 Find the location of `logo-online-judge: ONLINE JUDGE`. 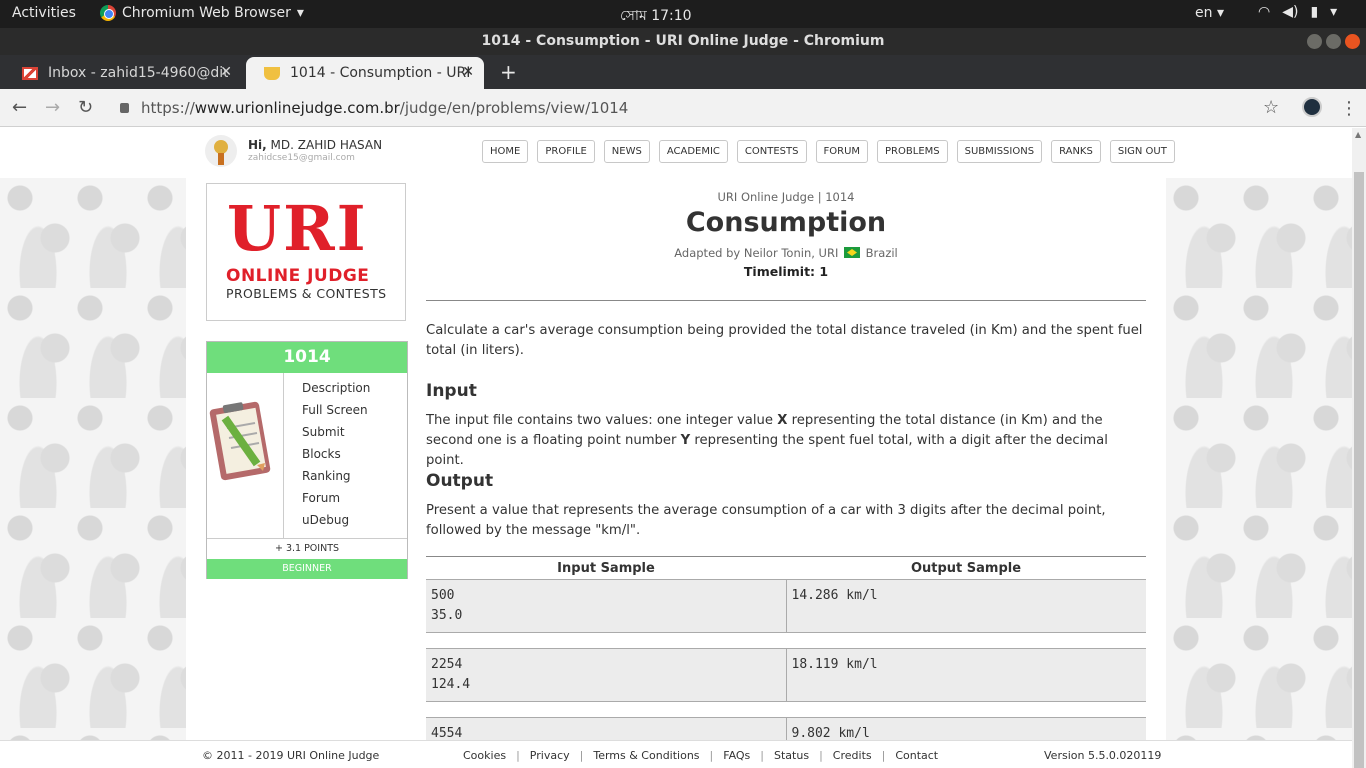

logo-online-judge: ONLINE JUDGE is located at coordinates (298, 276).